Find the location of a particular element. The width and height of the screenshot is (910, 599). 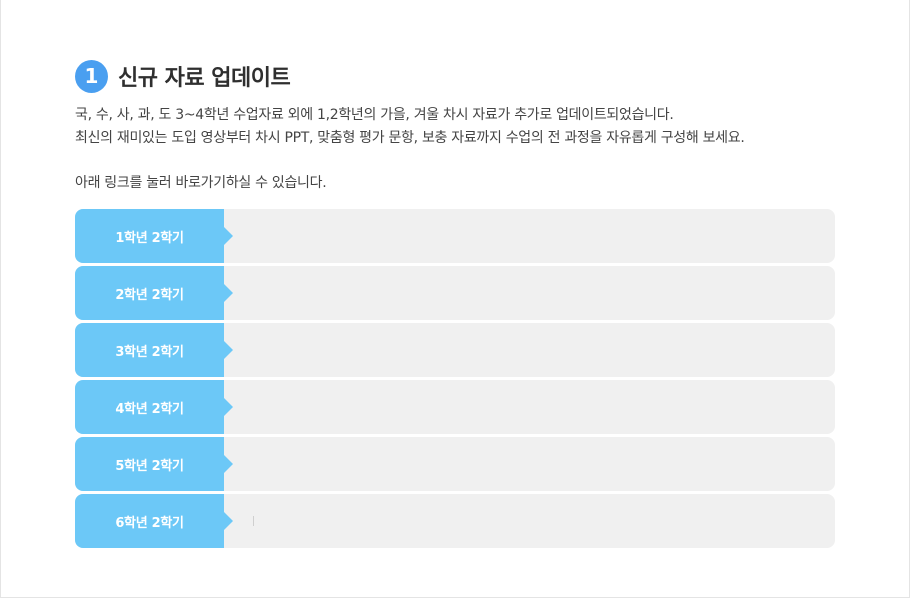

grade-tab: 5학년 2학기 is located at coordinates (154, 464).